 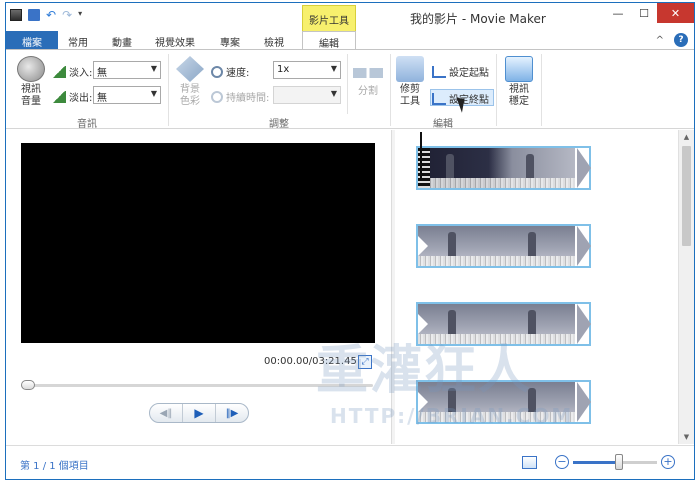 What do you see at coordinates (469, 73) in the screenshot?
I see `set-start-label: 設定起點` at bounding box center [469, 73].